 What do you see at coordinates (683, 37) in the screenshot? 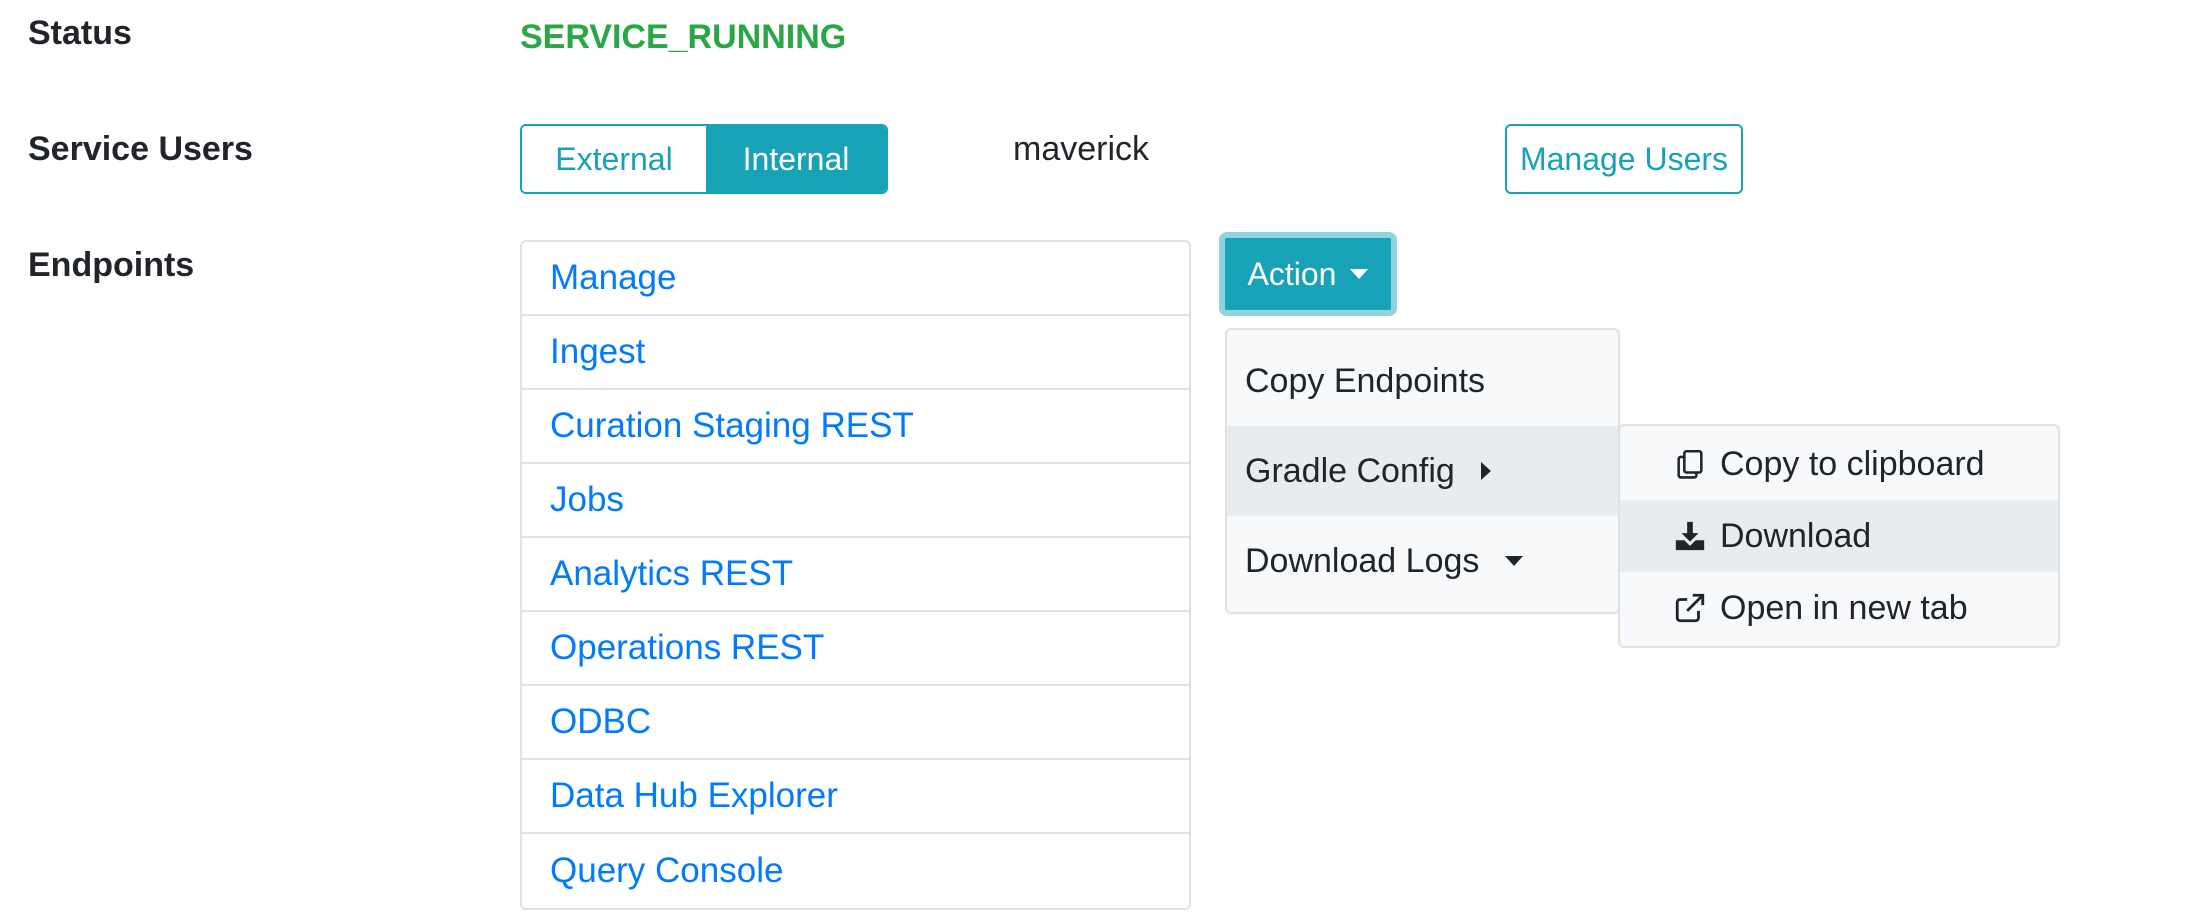
I see `status-value: SERVICE_RUNNING` at bounding box center [683, 37].